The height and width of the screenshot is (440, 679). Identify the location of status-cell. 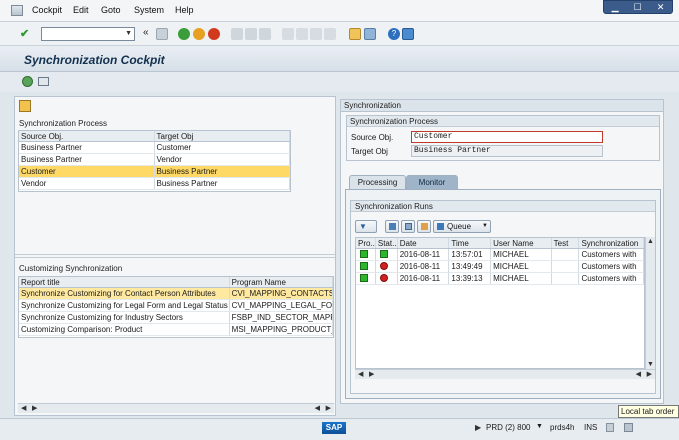
(387, 254).